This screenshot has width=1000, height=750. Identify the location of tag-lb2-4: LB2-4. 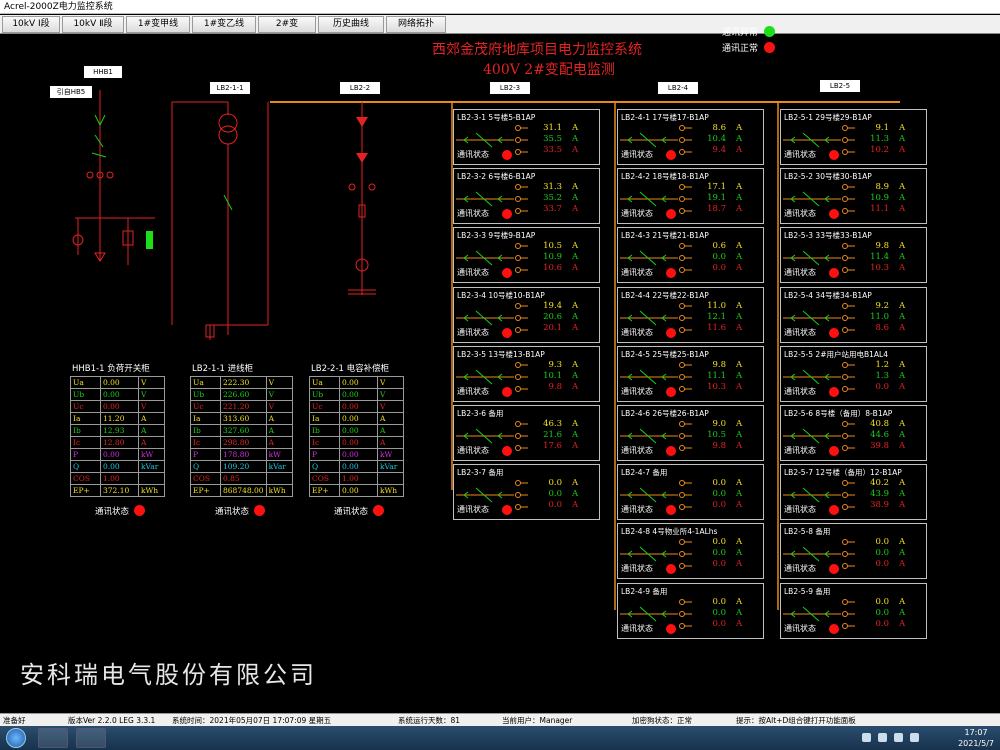
(678, 88).